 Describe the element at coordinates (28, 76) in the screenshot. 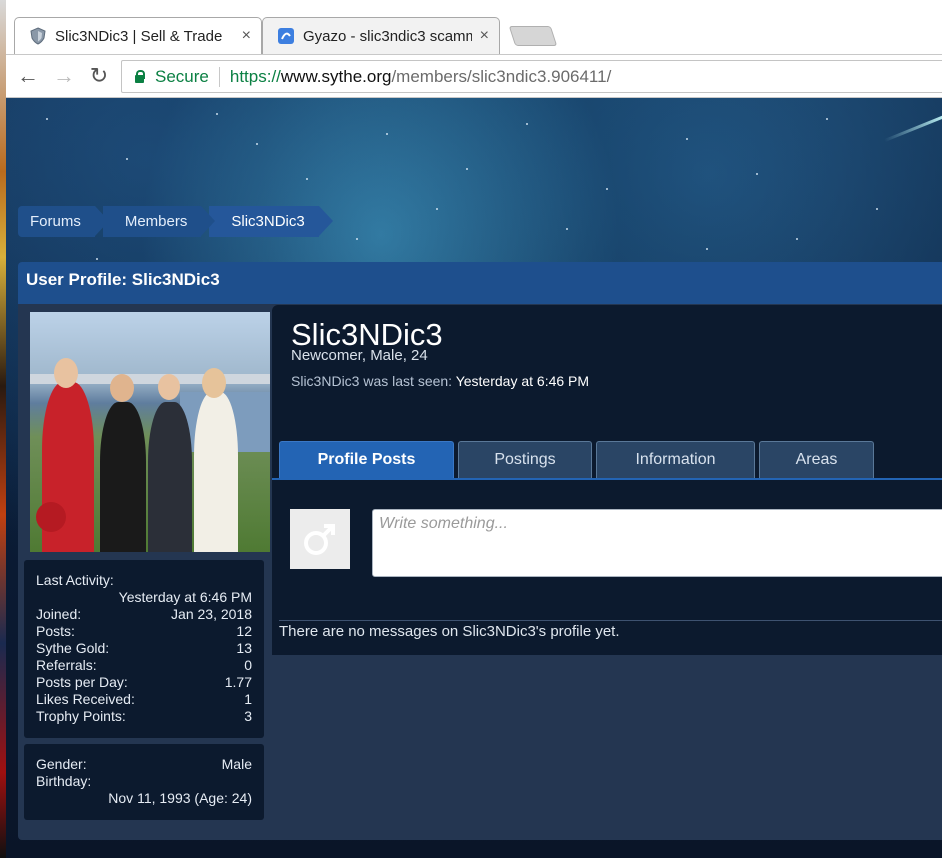

I see `back-arrow-icon: ←` at that location.